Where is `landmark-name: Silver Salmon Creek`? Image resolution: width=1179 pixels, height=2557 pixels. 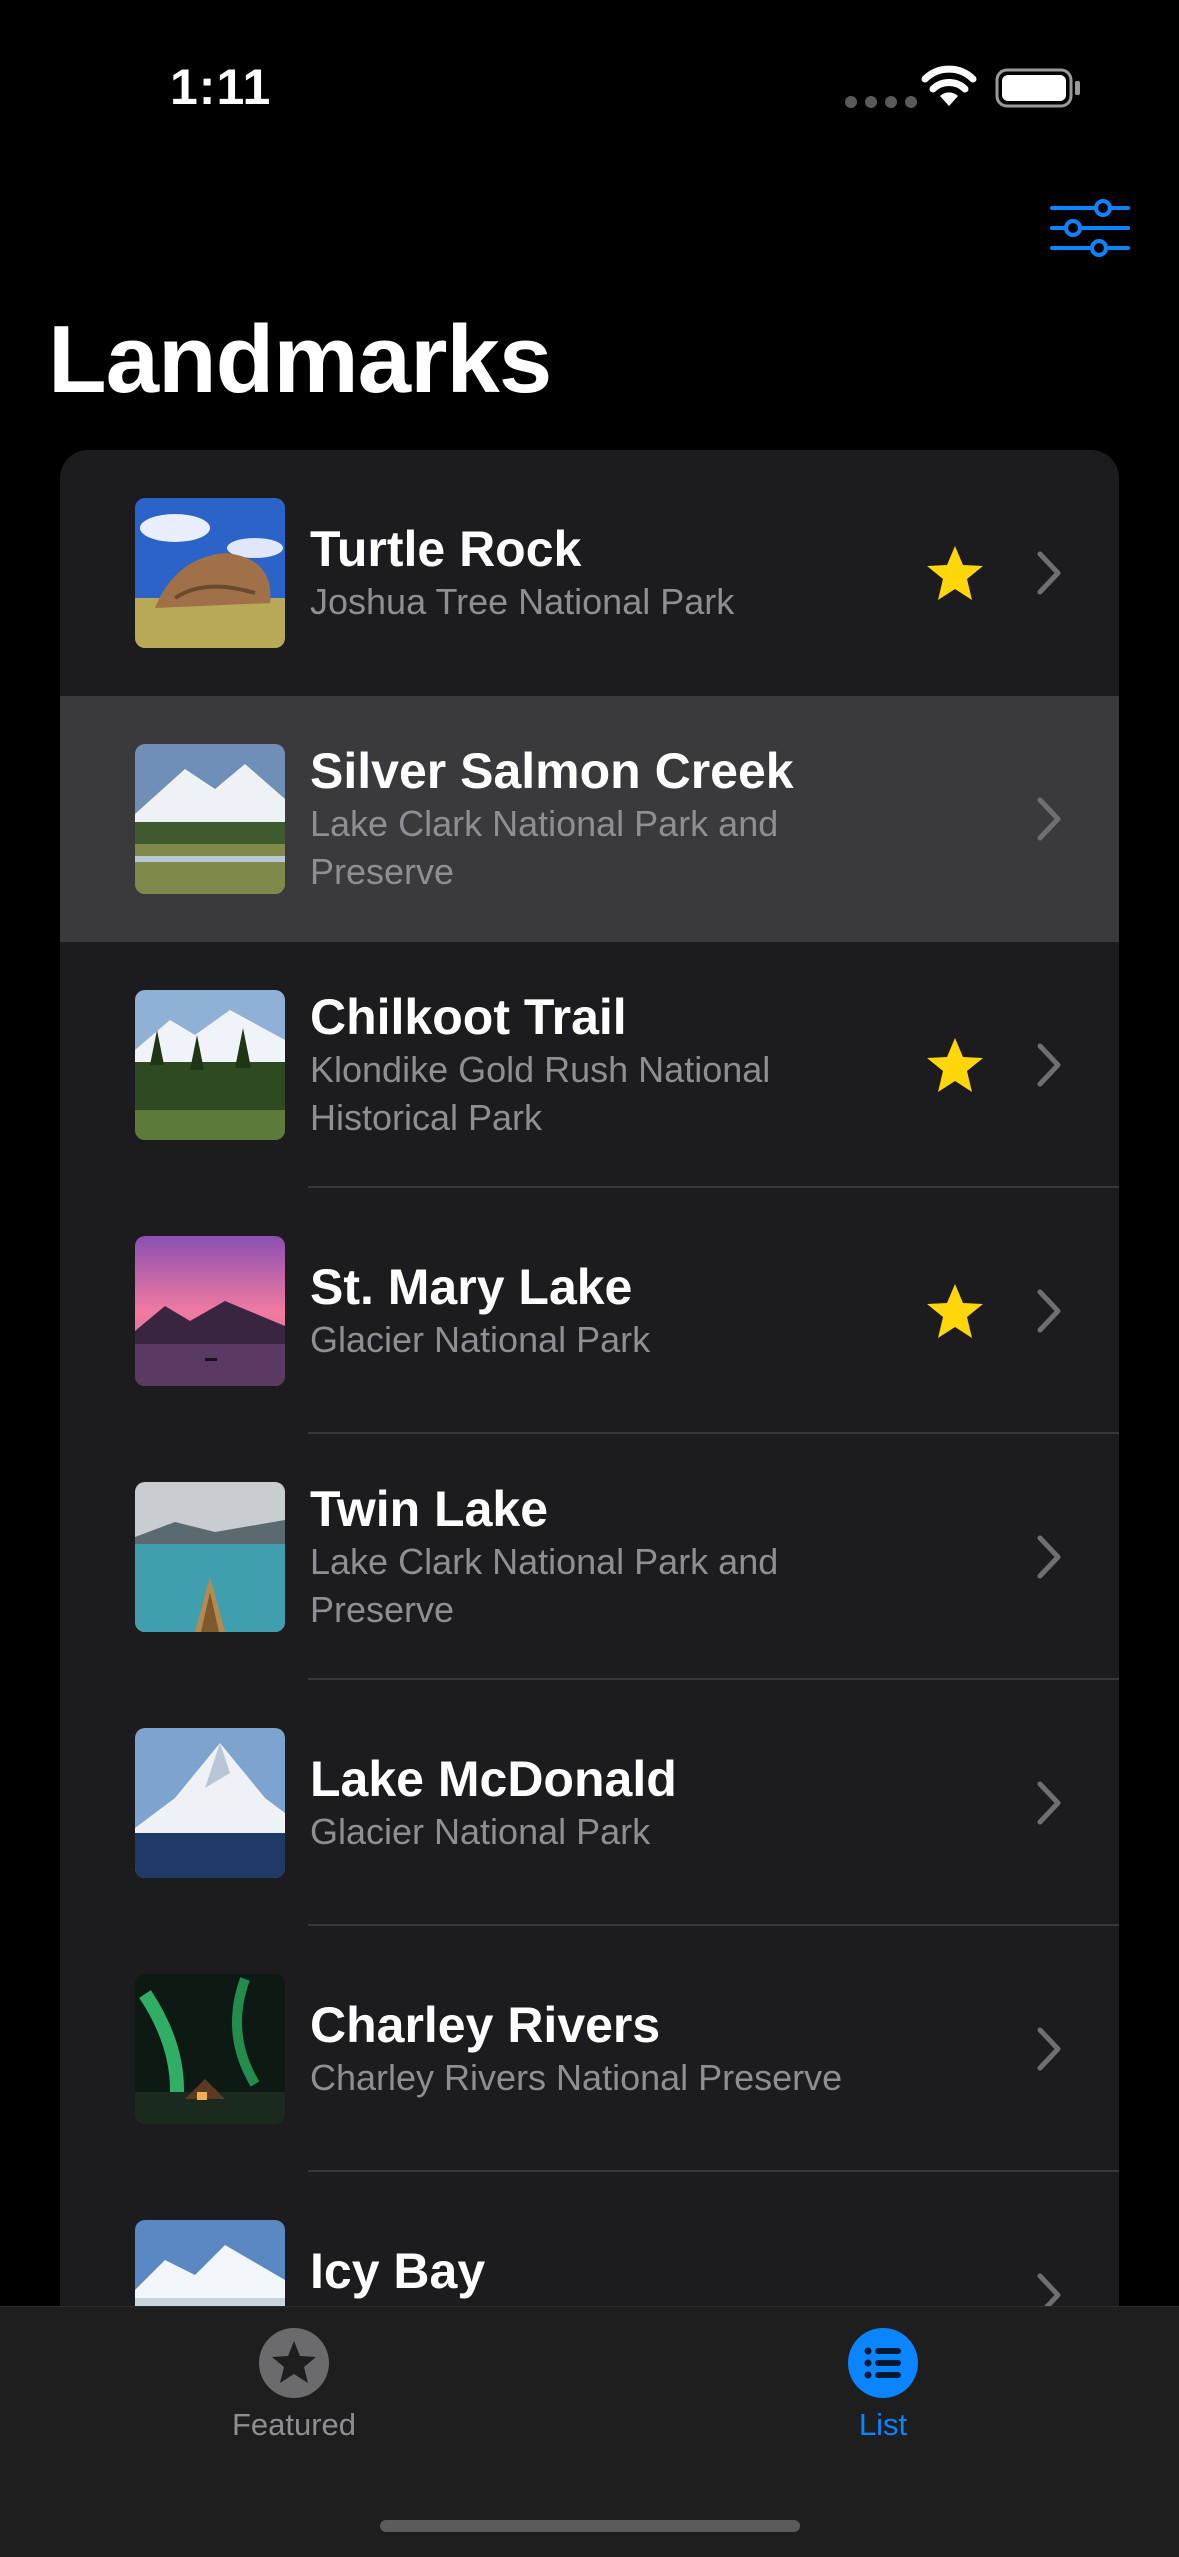 landmark-name: Silver Salmon Creek is located at coordinates (552, 771).